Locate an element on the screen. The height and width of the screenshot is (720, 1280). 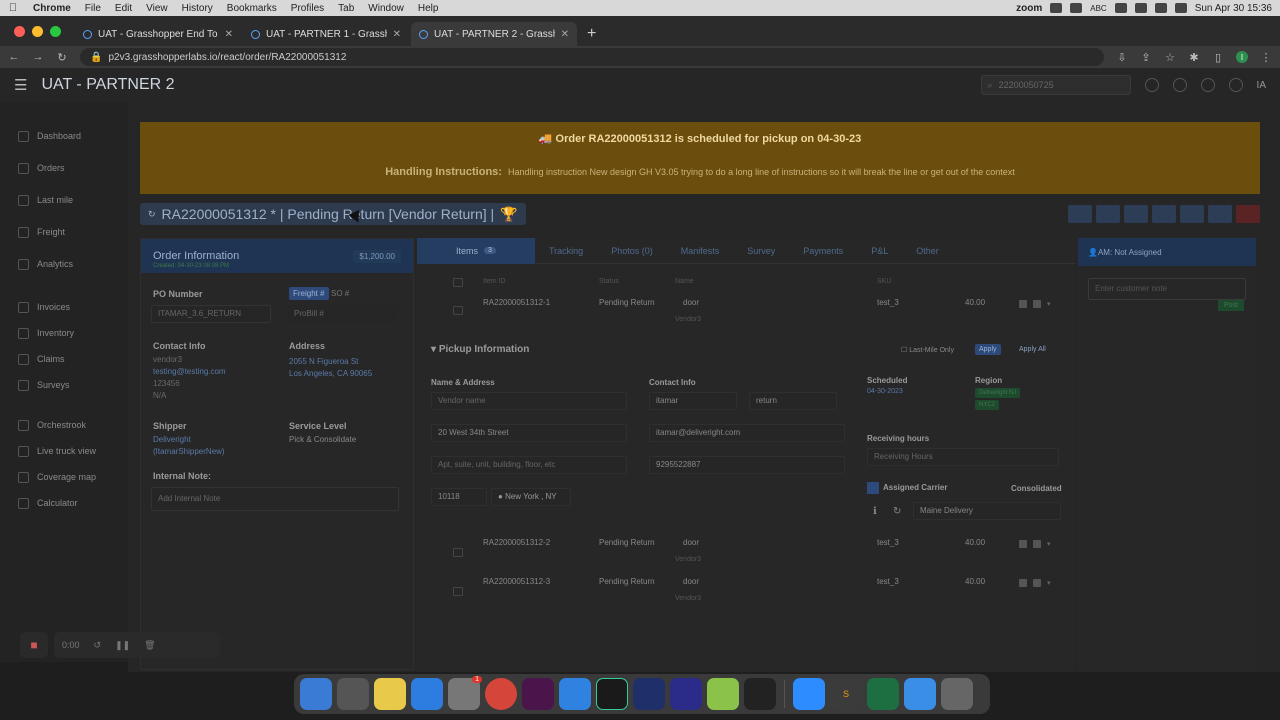
camera-icon: ■ is located at coordinates (34, 645).